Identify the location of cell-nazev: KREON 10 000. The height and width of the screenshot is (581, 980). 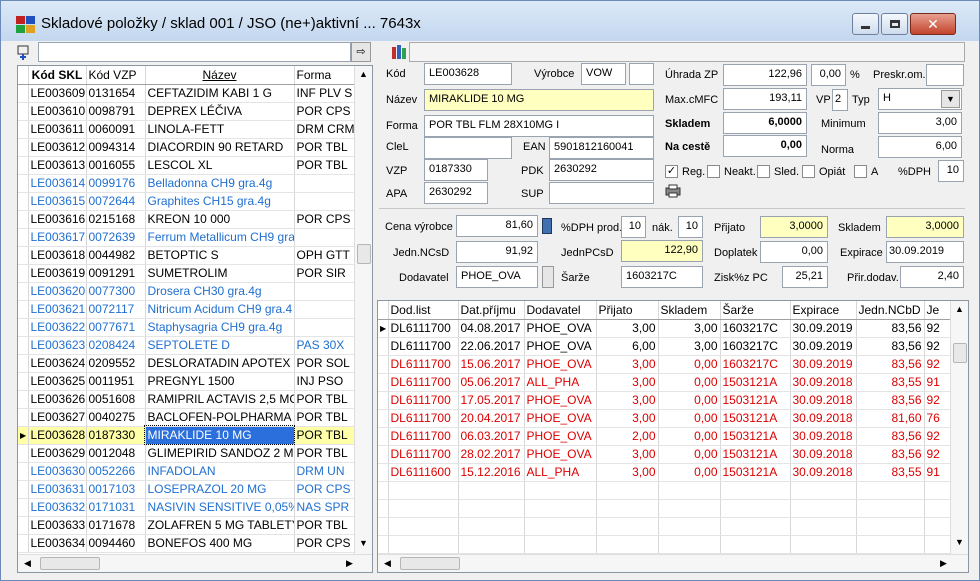
(220, 219).